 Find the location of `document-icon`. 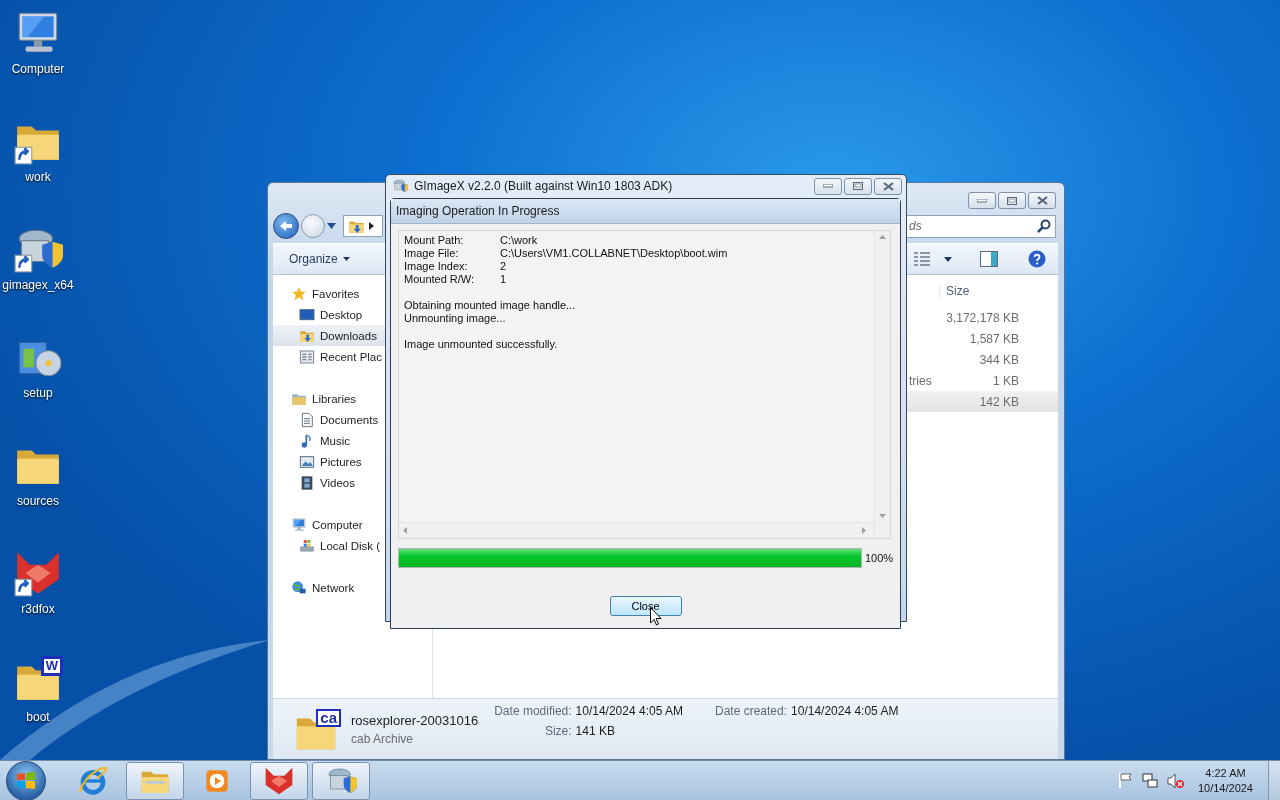

document-icon is located at coordinates (307, 419).